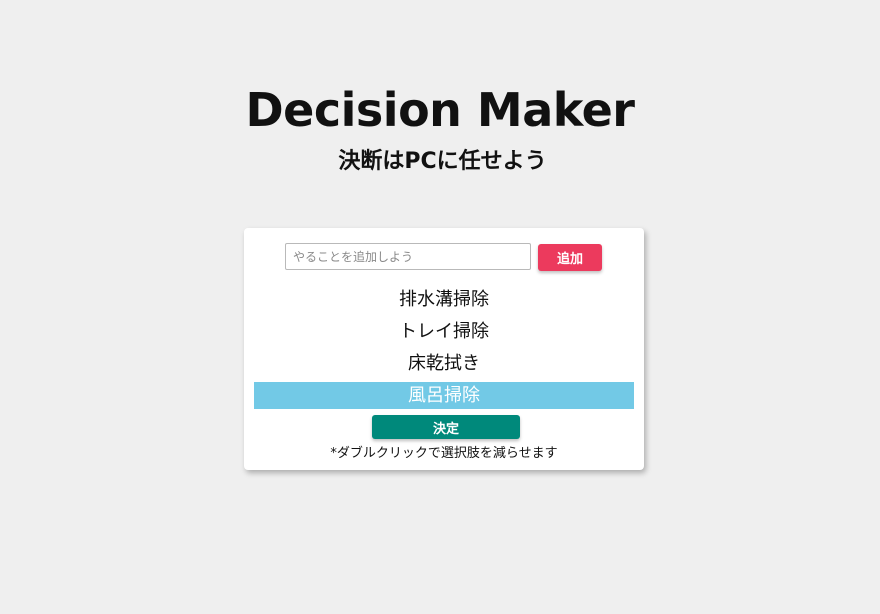  I want to click on hint-text: *ダブルクリックで選択肢を減らせます, so click(444, 453).